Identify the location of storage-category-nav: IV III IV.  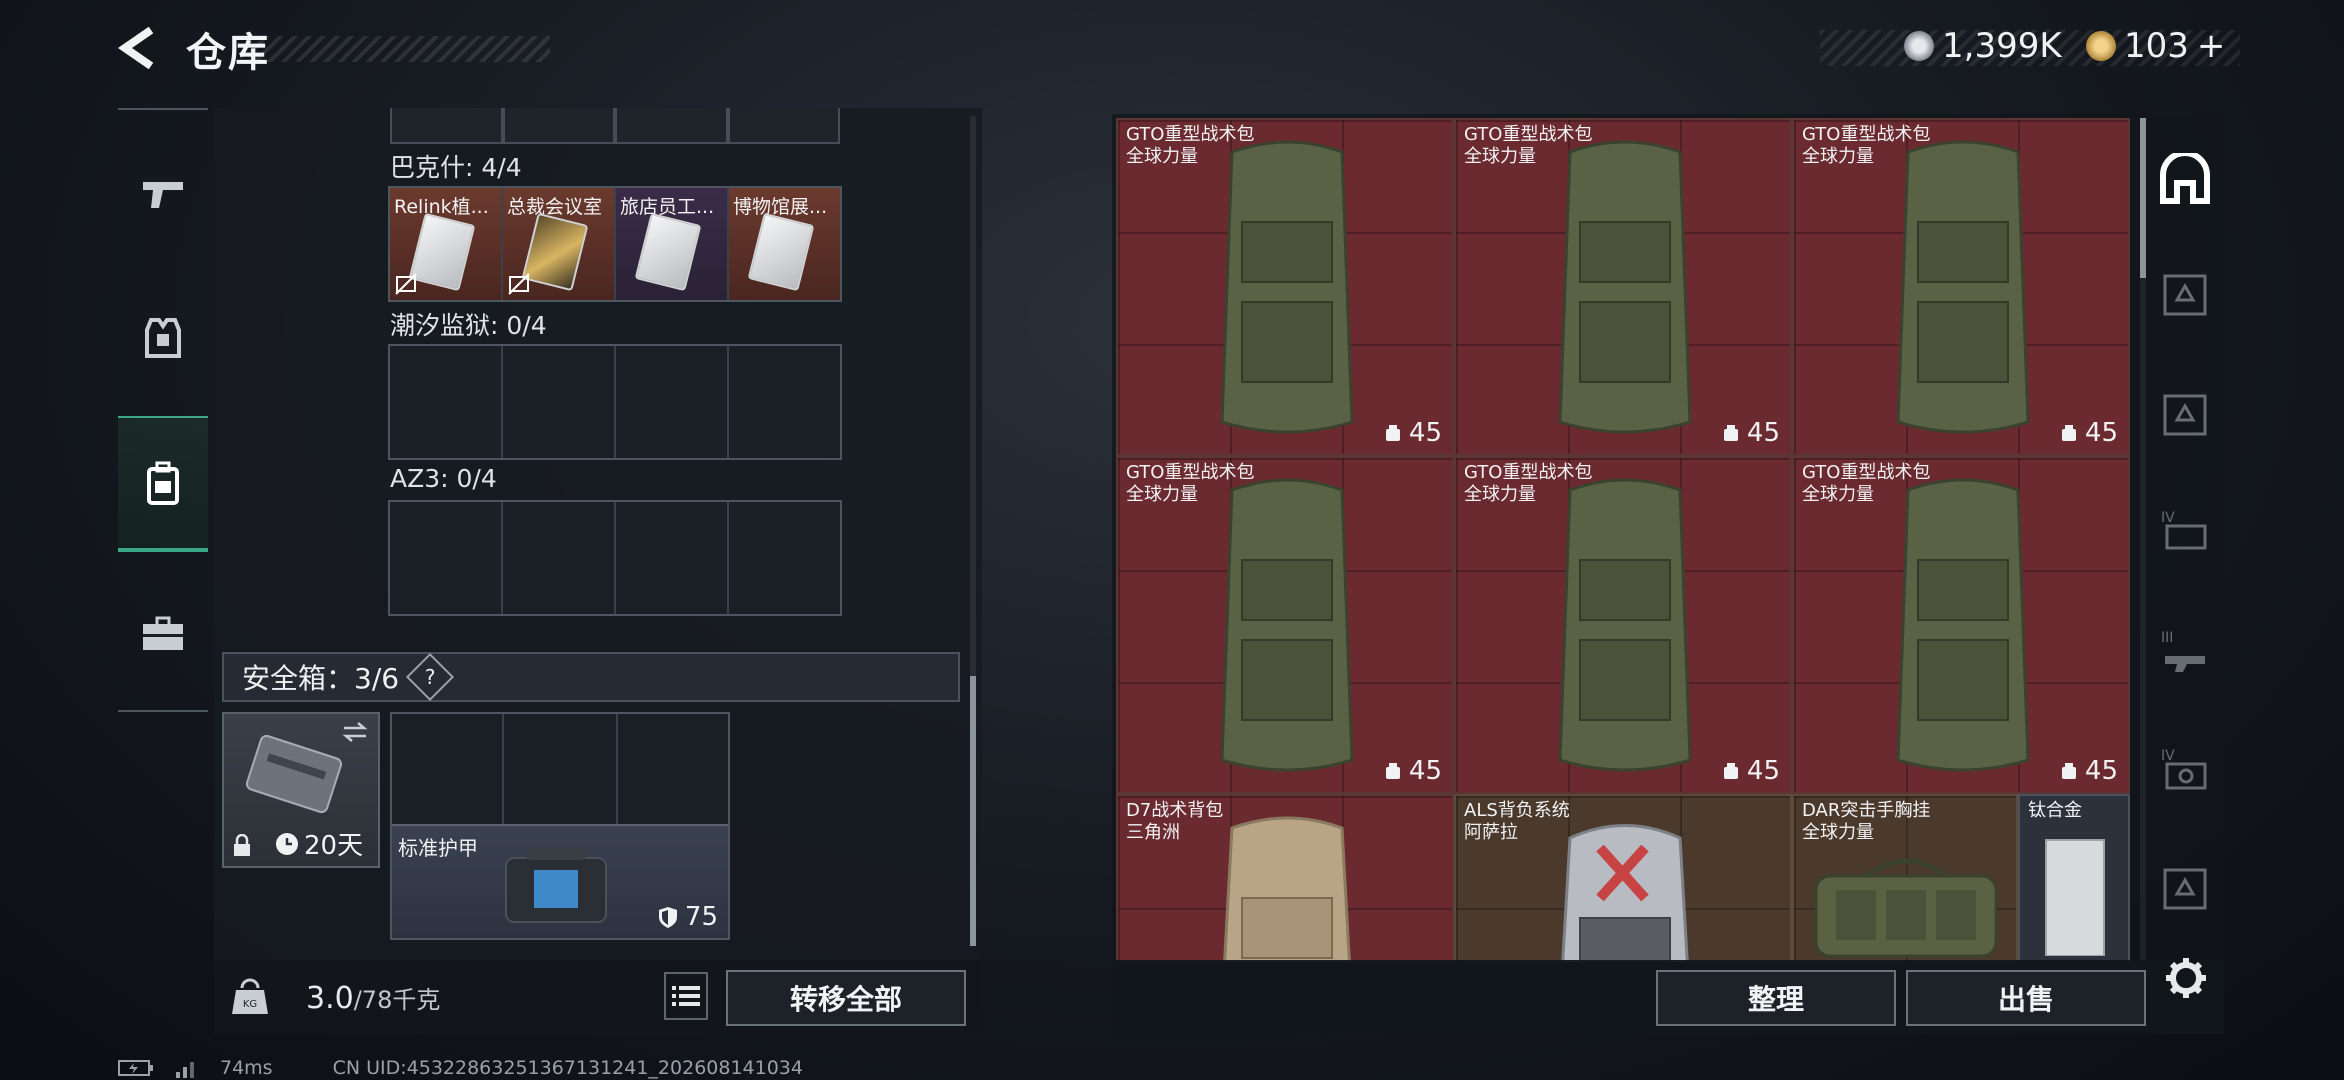
(2185, 540).